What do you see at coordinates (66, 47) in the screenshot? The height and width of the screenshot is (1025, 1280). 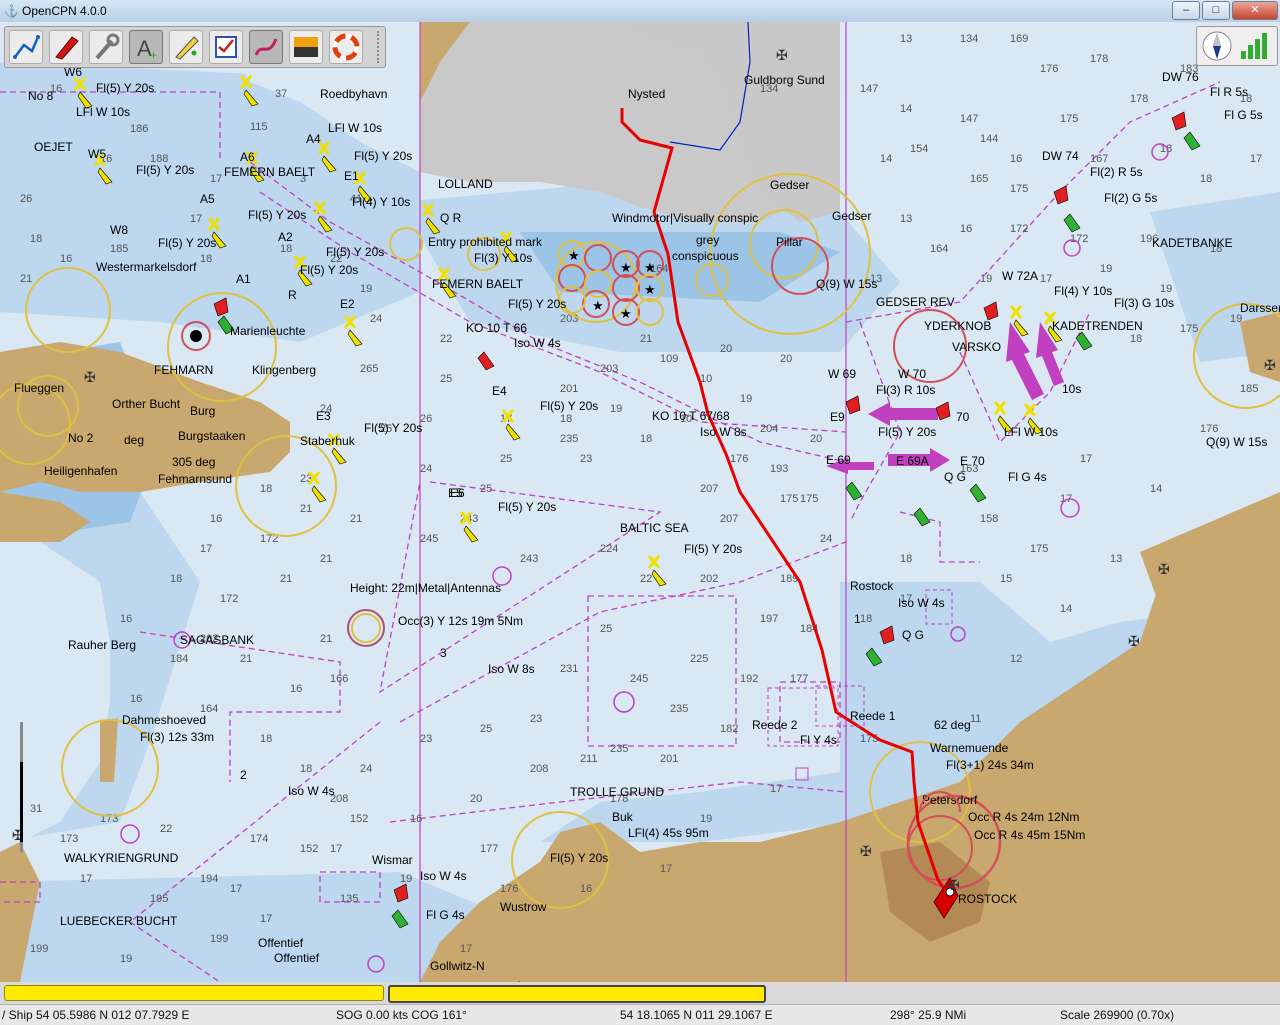 I see `boat-button` at bounding box center [66, 47].